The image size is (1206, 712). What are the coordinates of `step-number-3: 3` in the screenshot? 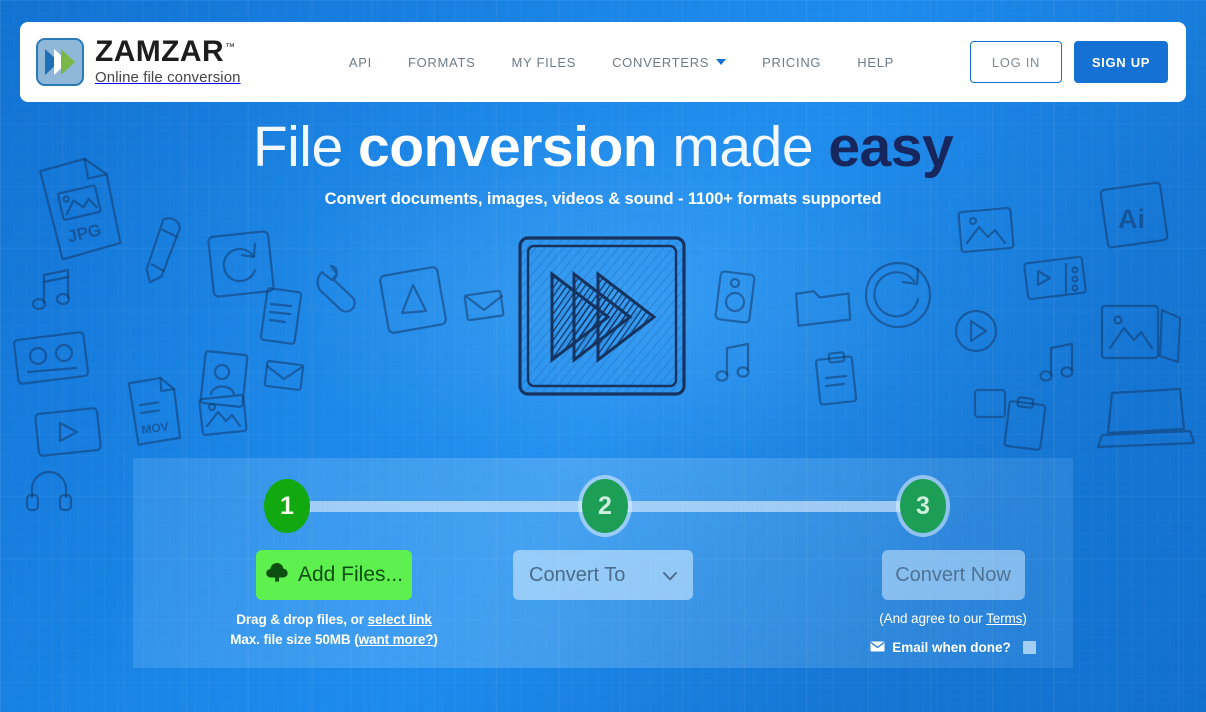 It's located at (923, 505).